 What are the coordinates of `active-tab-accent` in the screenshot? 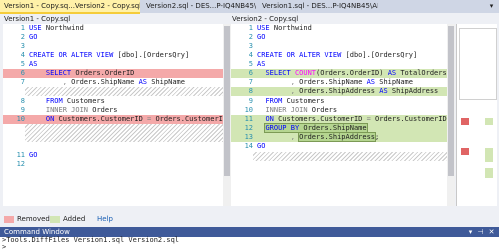 It's located at (70, 13).